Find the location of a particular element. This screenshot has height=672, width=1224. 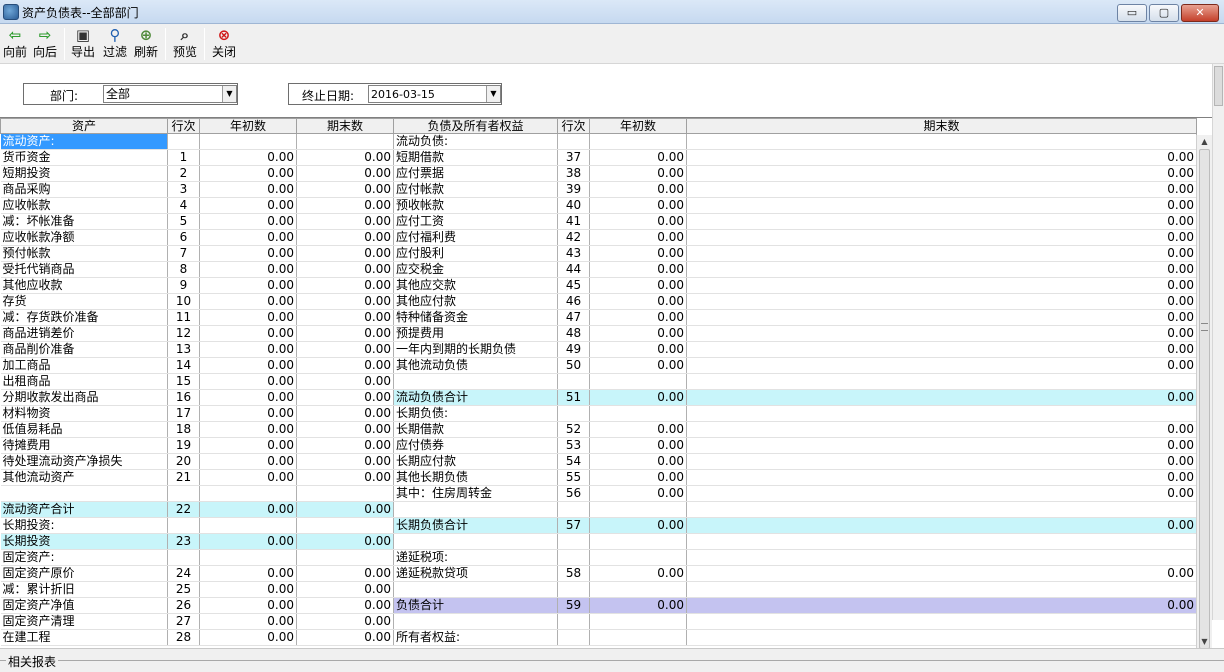

liability-name-cell: 其他流动负债 is located at coordinates (475, 365).